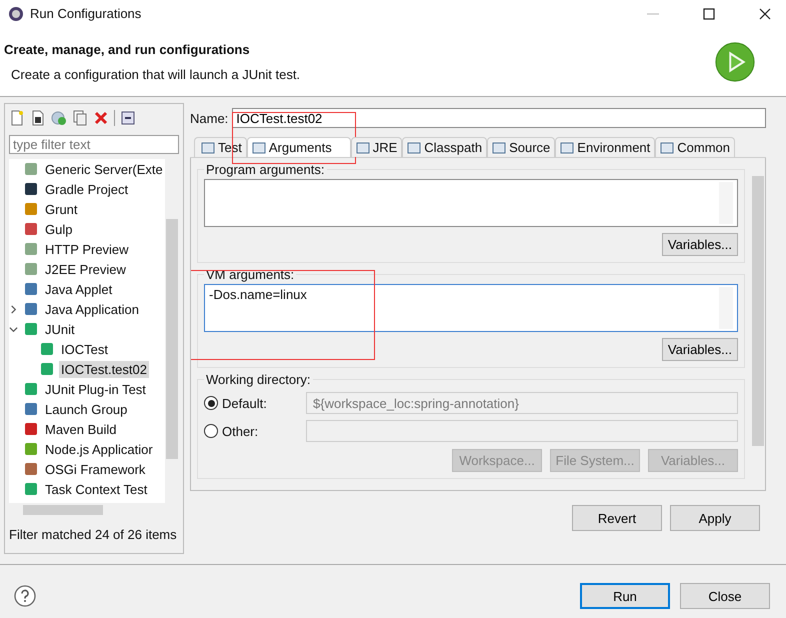 Image resolution: width=786 pixels, height=618 pixels. What do you see at coordinates (104, 369) in the screenshot?
I see `tree-item: IOCTest.test02` at bounding box center [104, 369].